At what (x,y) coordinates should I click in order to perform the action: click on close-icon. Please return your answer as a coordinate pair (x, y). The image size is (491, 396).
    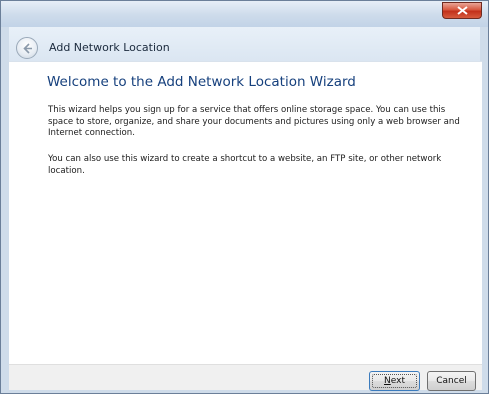
    Looking at the image, I should click on (462, 10).